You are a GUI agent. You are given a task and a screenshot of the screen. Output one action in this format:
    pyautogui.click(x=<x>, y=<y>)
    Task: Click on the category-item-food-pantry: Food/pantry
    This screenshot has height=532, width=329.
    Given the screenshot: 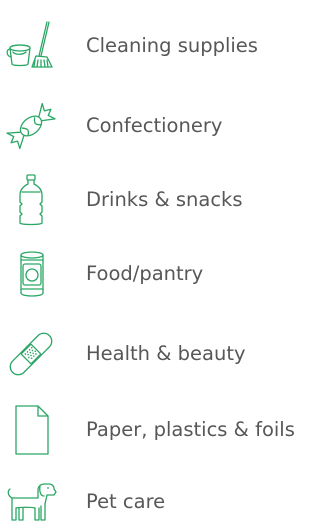 What is the action you would take?
    pyautogui.click(x=164, y=274)
    